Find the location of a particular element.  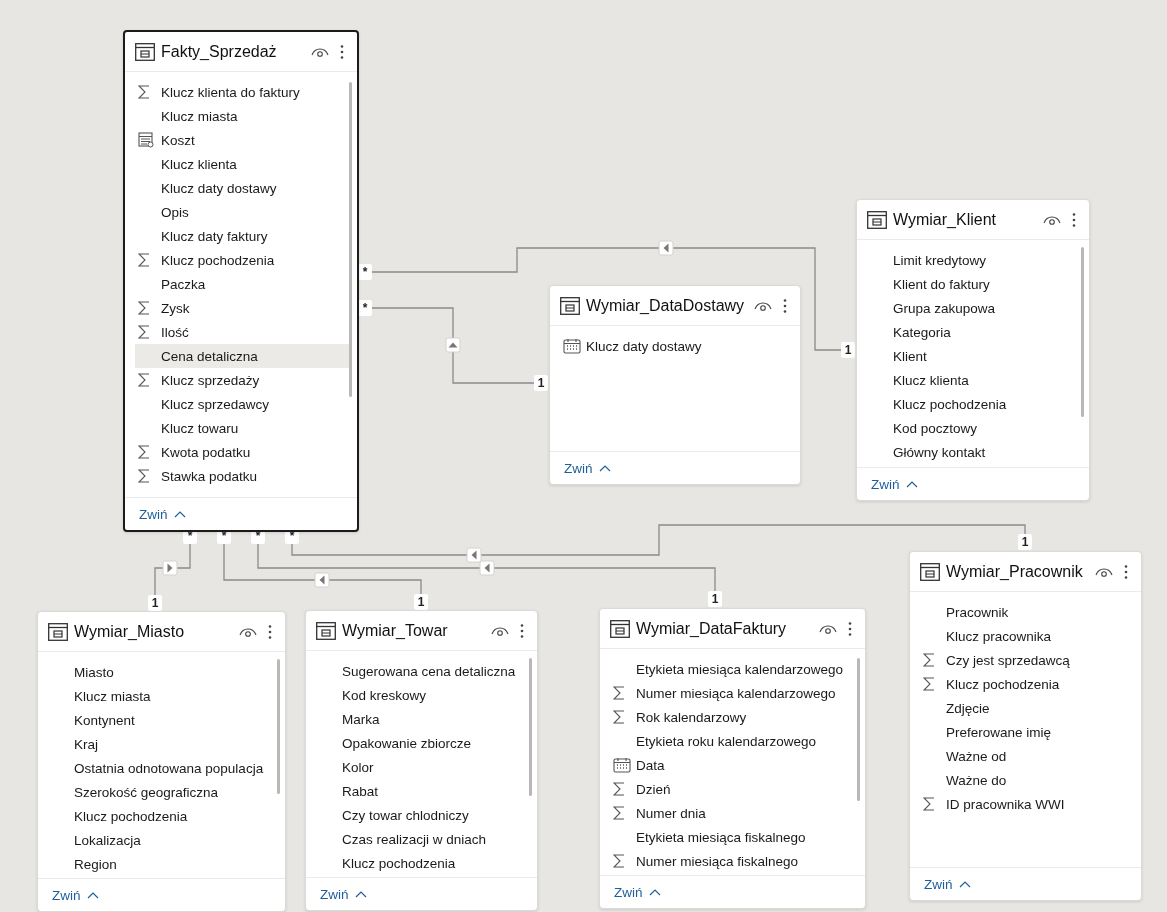

field-row: Opis is located at coordinates (237, 212).